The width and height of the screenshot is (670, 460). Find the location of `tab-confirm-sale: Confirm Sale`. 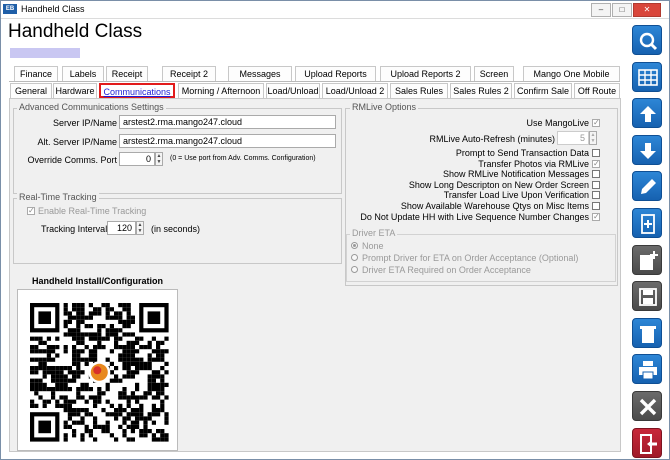

tab-confirm-sale: Confirm Sale is located at coordinates (543, 90).